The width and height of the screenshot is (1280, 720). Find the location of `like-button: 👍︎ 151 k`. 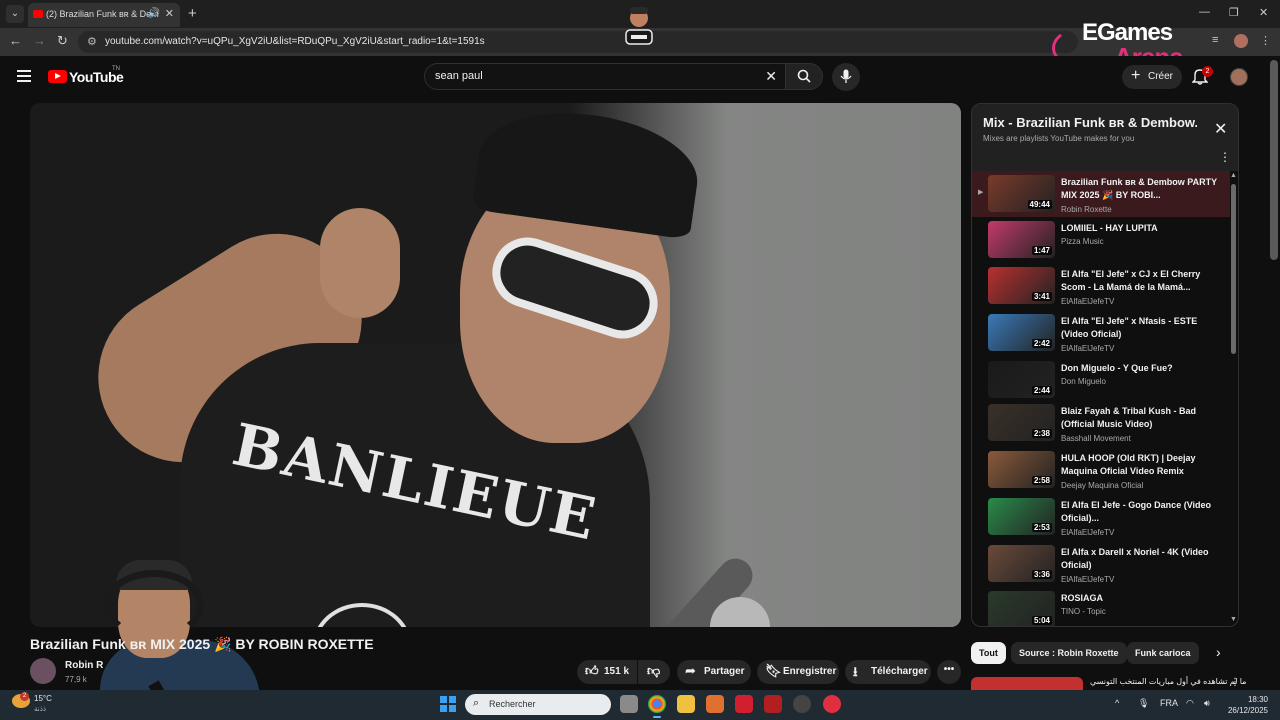

like-button: 👍︎ 151 k is located at coordinates (607, 672).